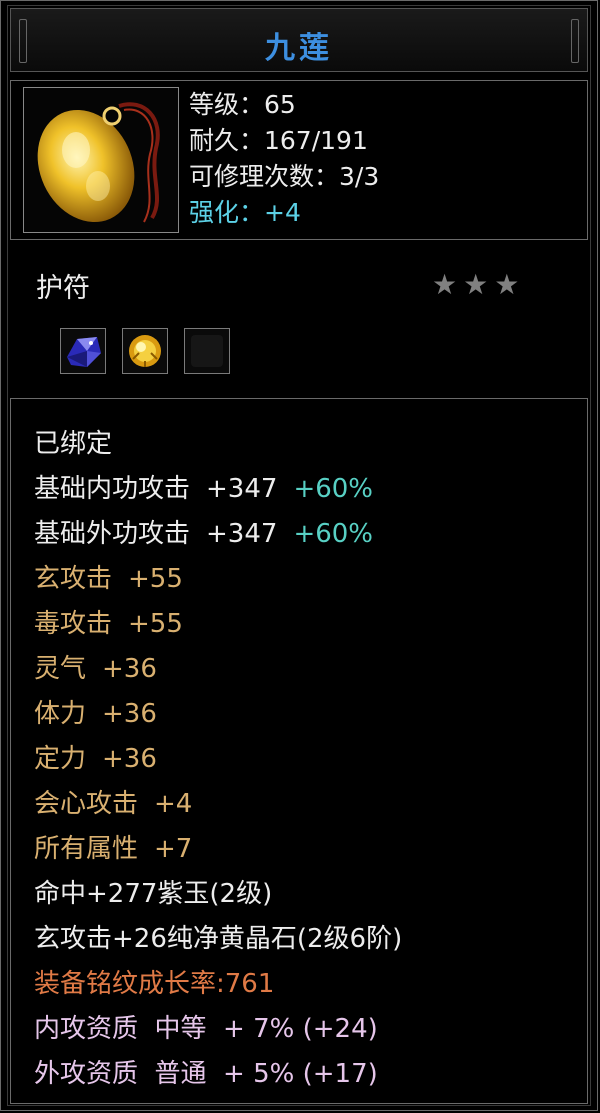 This screenshot has height=1113, width=600. I want to click on stat-label: 灵气, so click(60, 669).